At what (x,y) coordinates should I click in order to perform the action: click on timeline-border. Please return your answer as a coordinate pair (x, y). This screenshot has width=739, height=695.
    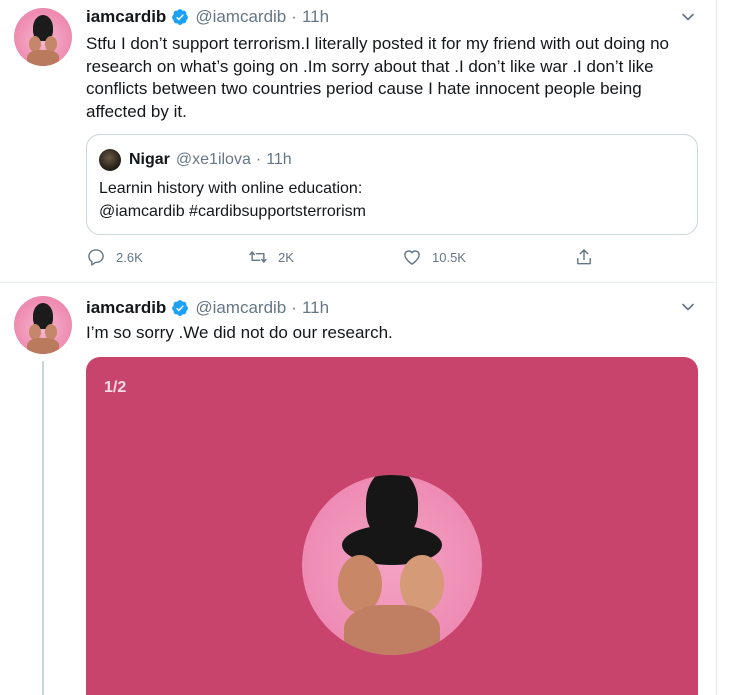
    Looking at the image, I should click on (716, 347).